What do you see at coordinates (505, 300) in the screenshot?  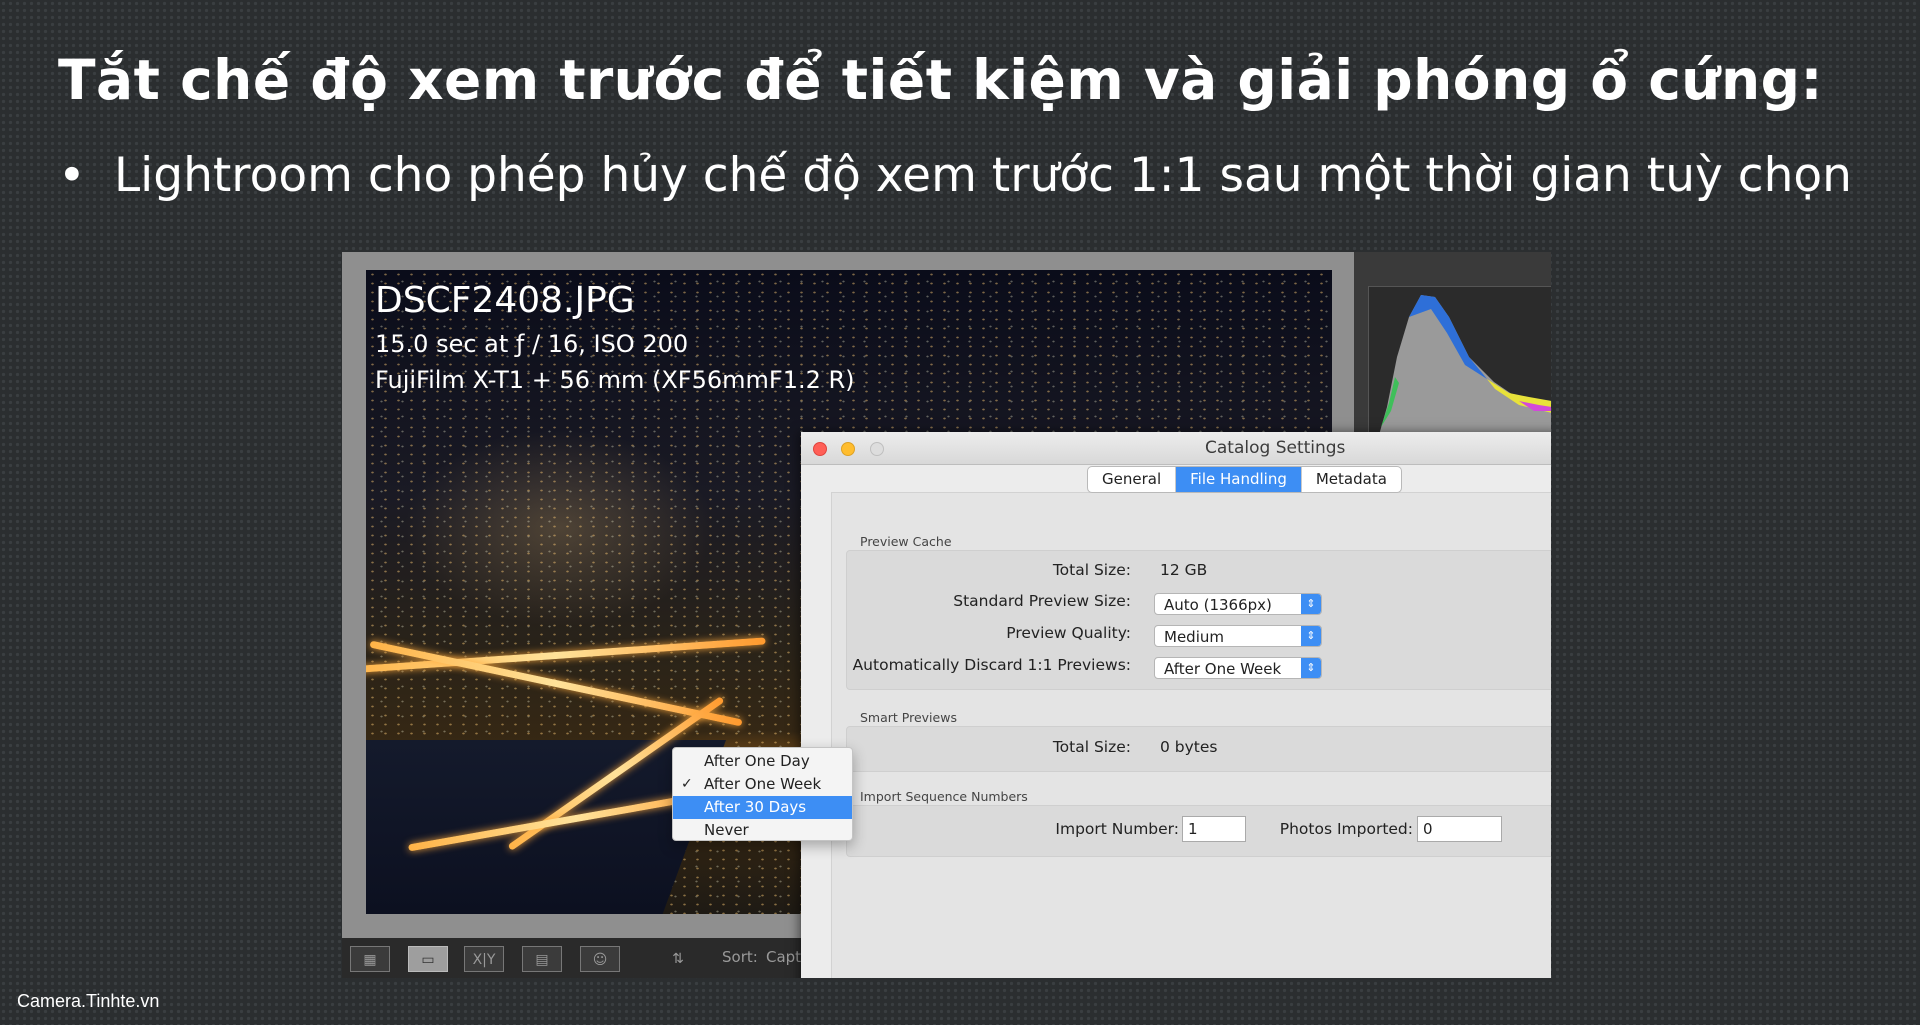 I see `photo-filename: DSCF2408.JPG` at bounding box center [505, 300].